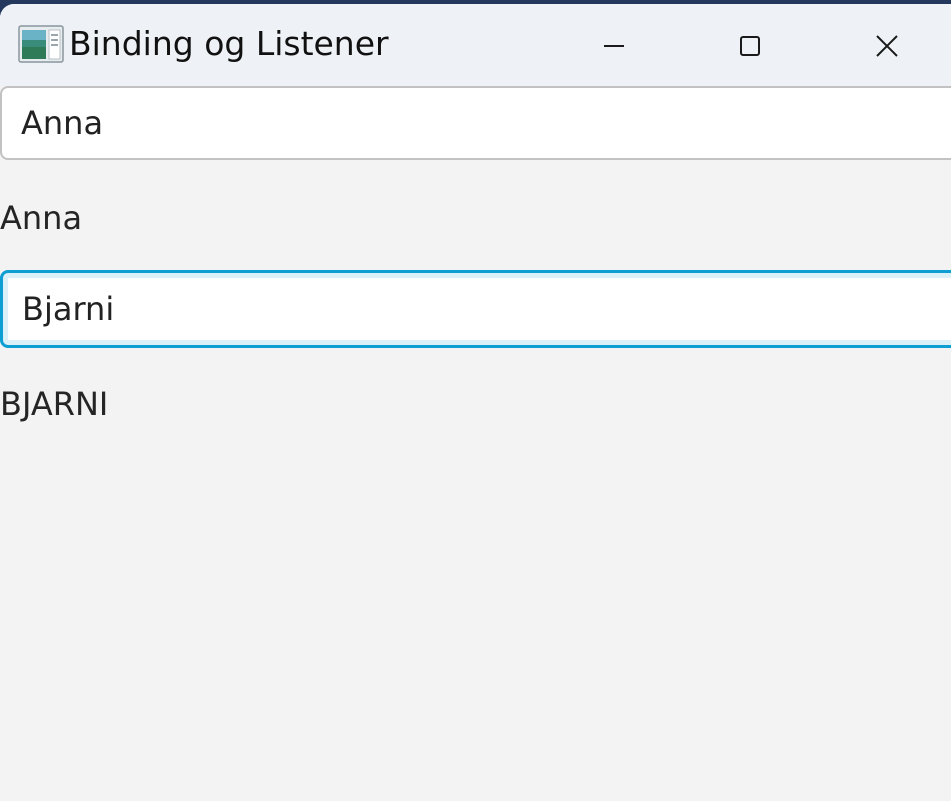  I want to click on close-icon, so click(887, 46).